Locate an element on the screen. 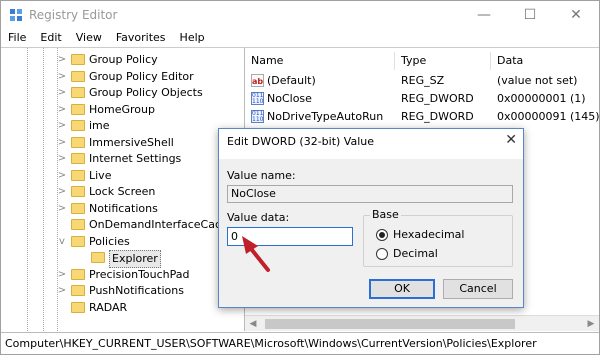 The height and width of the screenshot is (355, 600). tree-item: > PrecisionTouchPad is located at coordinates (121, 275).